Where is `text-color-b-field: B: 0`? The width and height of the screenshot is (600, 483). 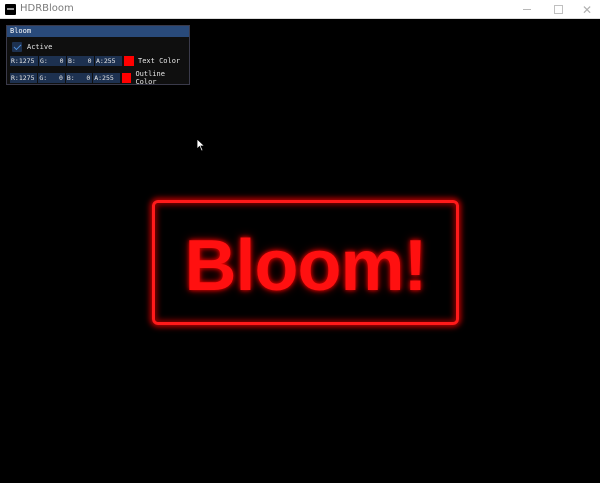
text-color-b-field: B: 0 is located at coordinates (80, 61).